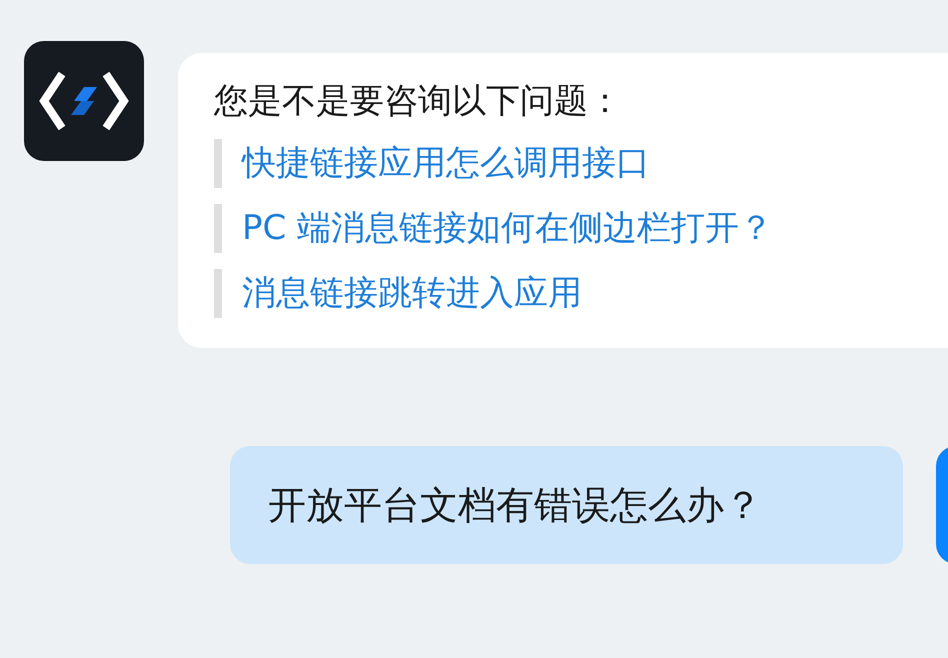  Describe the element at coordinates (515, 505) in the screenshot. I see `message-text: 开放平台文档有错误怎么办？` at that location.